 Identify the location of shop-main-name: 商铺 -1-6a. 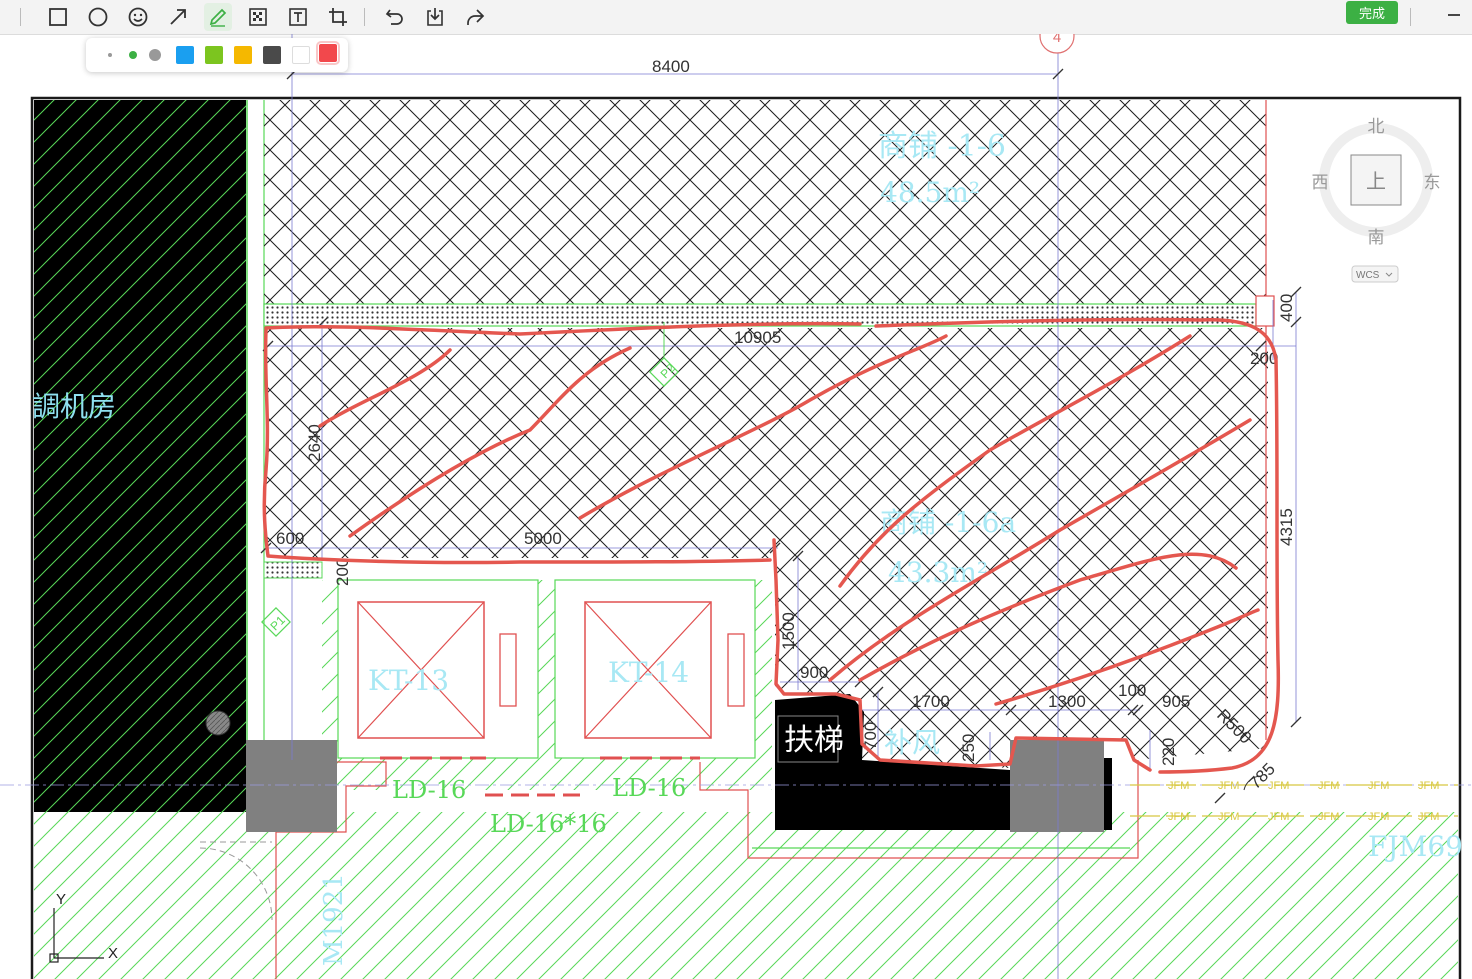
(948, 522).